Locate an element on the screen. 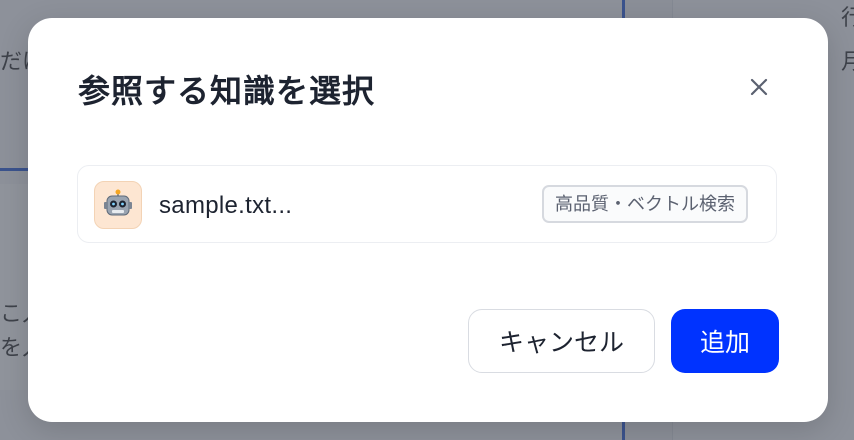  dialog-title: 参照する知識を選択 is located at coordinates (227, 91).